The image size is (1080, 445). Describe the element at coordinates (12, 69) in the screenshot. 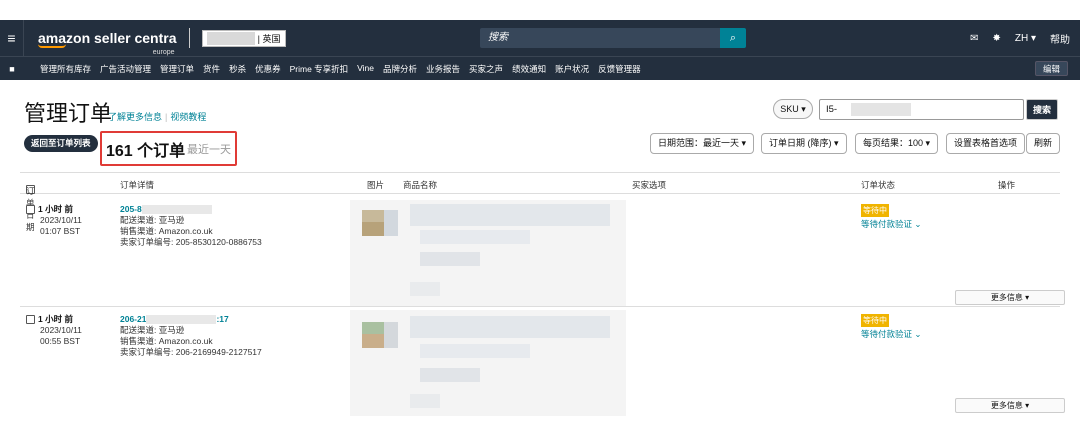

I see `bookmark-icon: ■` at that location.